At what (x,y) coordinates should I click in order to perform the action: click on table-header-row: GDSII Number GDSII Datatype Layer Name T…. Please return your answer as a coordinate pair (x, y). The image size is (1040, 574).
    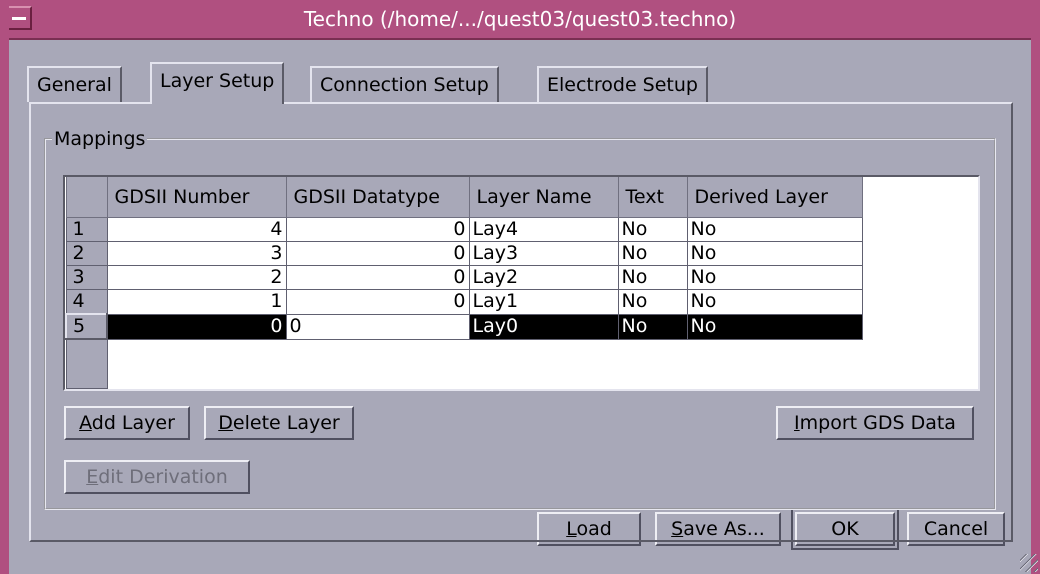
    Looking at the image, I should click on (464, 197).